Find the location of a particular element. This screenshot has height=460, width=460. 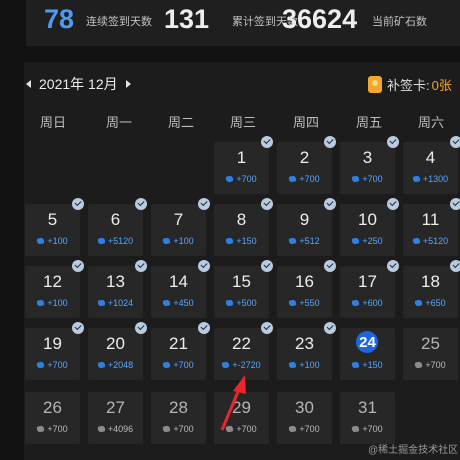

arrow-head is located at coordinates (239, 384).